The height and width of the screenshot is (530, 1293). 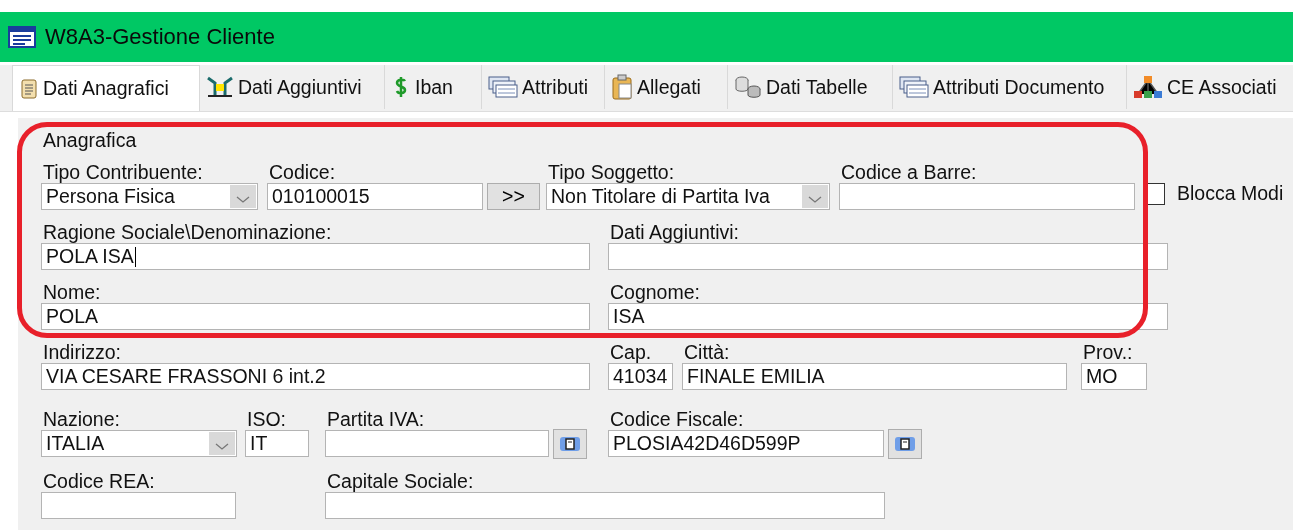 I want to click on field-label: Codice REA:, so click(x=99, y=481).